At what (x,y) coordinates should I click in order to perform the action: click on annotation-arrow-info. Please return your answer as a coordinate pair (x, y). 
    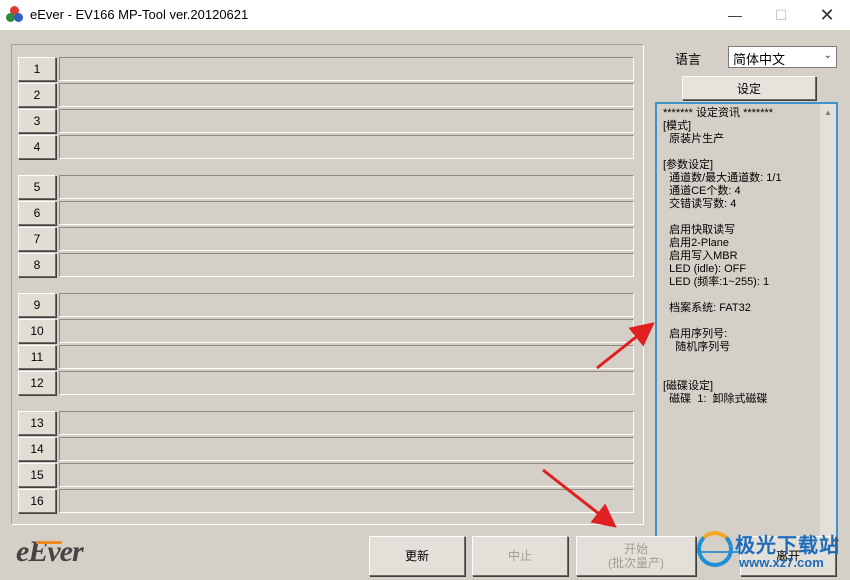
    Looking at the image, I should click on (625, 346).